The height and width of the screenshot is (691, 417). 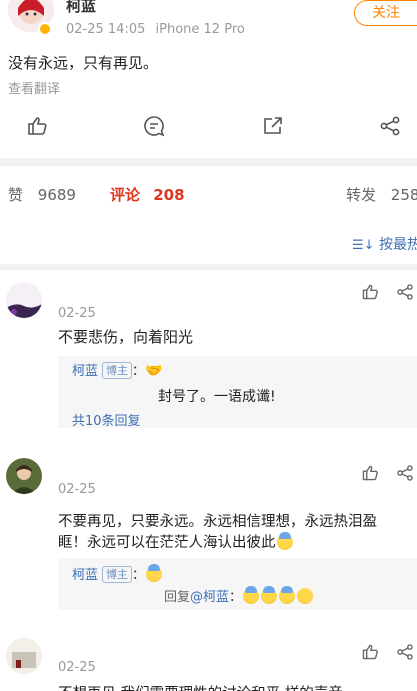 What do you see at coordinates (56, 195) in the screenshot?
I see `likes-count: 9689` at bounding box center [56, 195].